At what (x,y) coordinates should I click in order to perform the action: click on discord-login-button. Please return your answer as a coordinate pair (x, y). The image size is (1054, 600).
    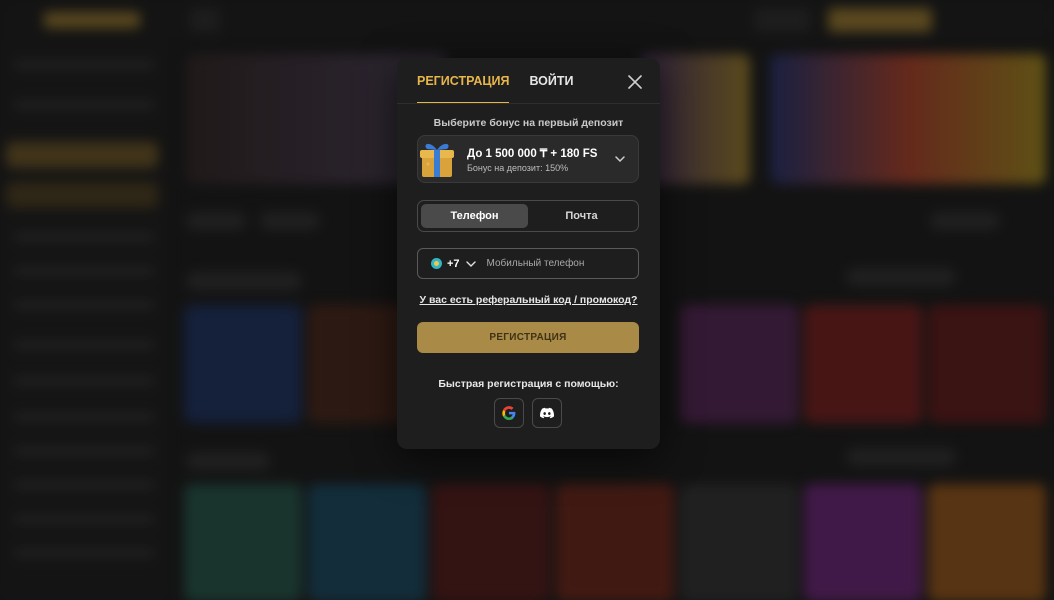
    Looking at the image, I should click on (547, 413).